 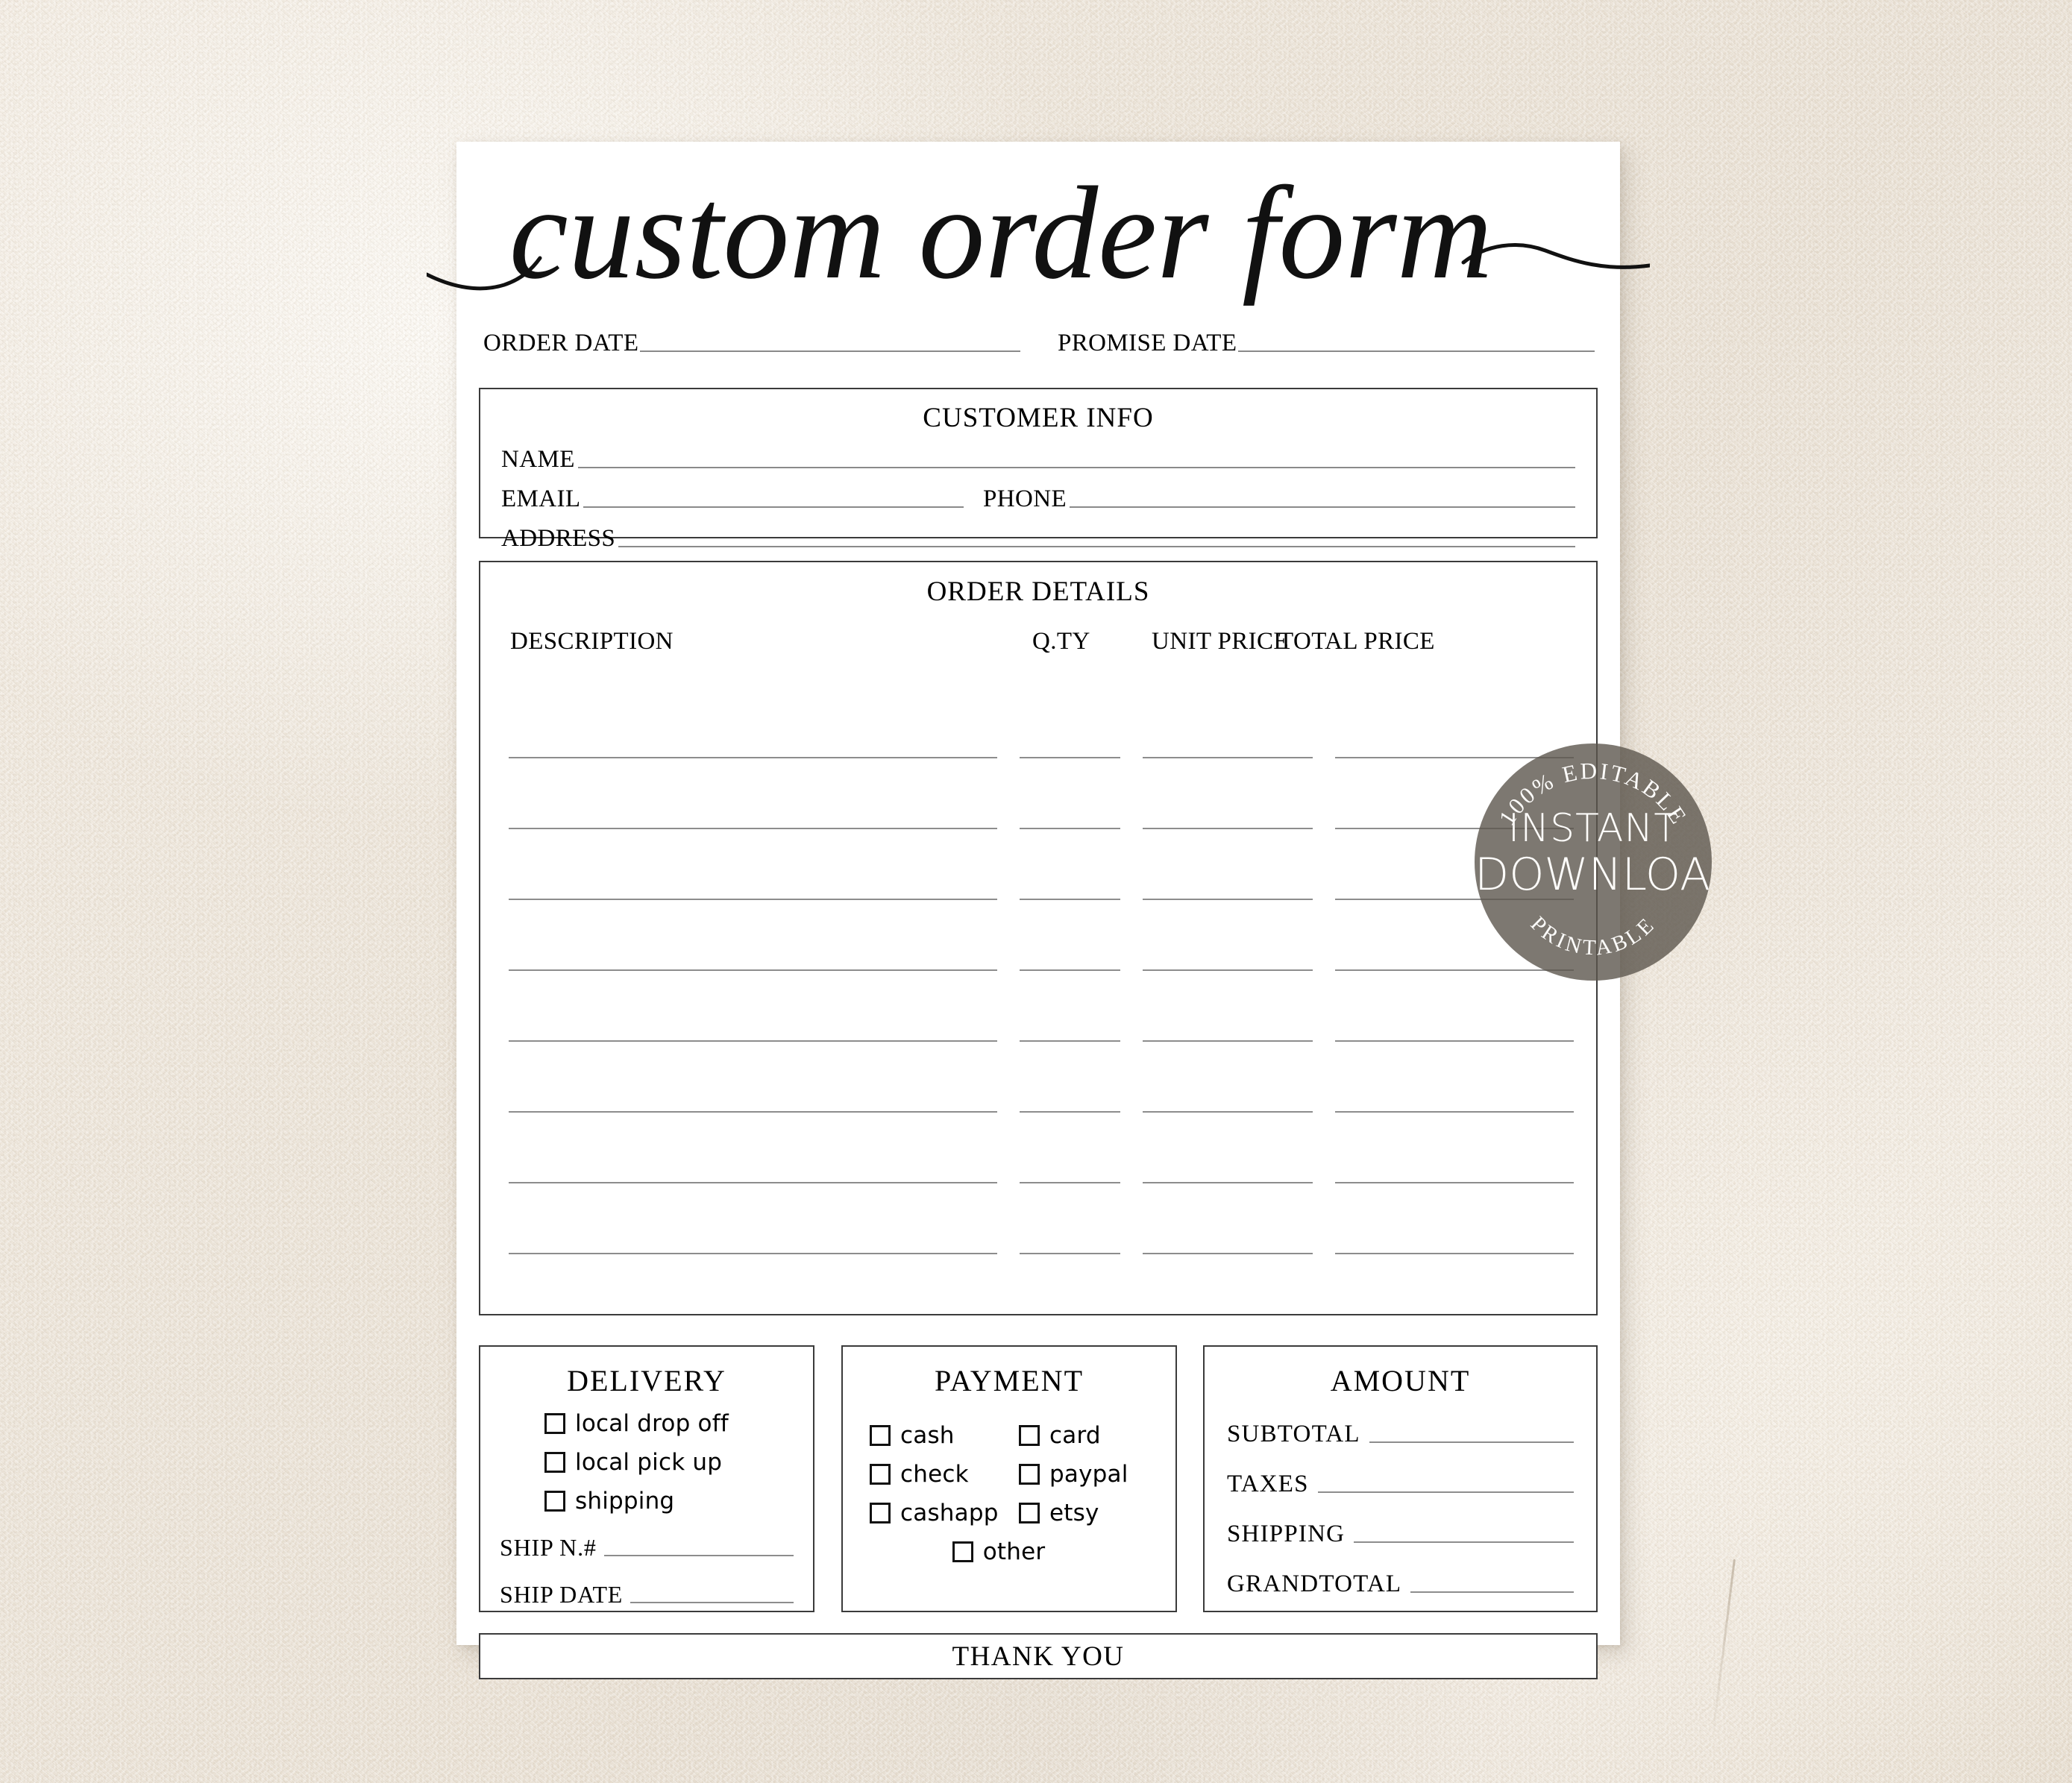 What do you see at coordinates (1074, 1513) in the screenshot?
I see `checkbox-label: etsy` at bounding box center [1074, 1513].